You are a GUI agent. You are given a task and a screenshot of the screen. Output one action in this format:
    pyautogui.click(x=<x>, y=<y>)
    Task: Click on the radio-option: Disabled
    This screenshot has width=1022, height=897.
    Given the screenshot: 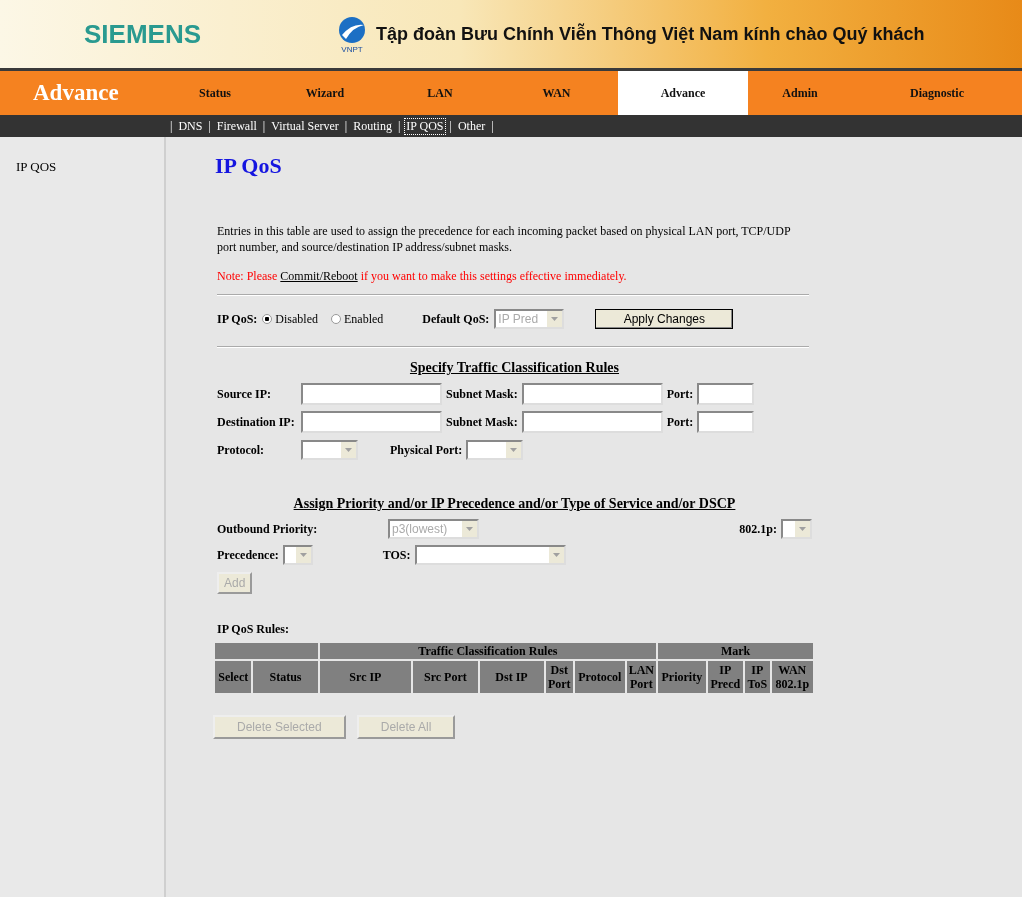 What is the action you would take?
    pyautogui.click(x=290, y=319)
    